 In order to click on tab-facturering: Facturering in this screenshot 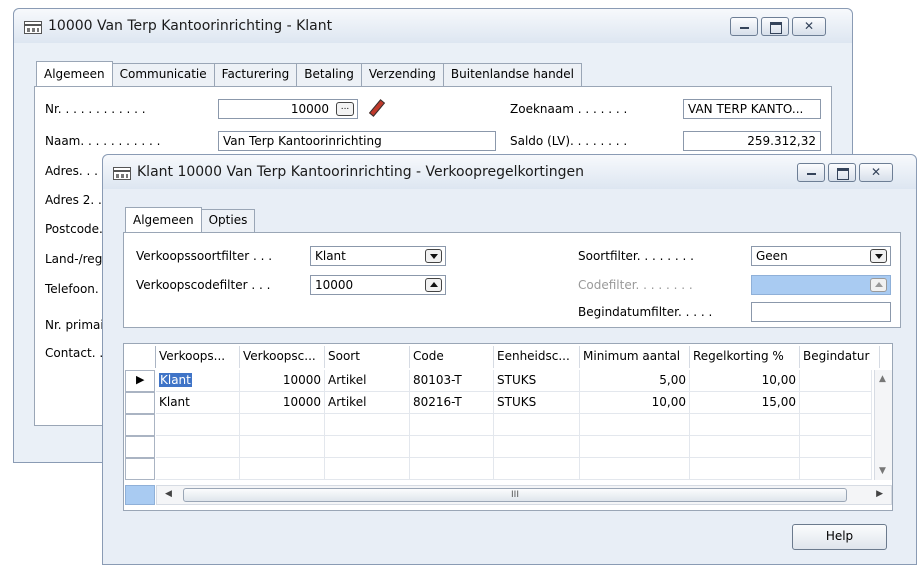, I will do `click(255, 74)`.